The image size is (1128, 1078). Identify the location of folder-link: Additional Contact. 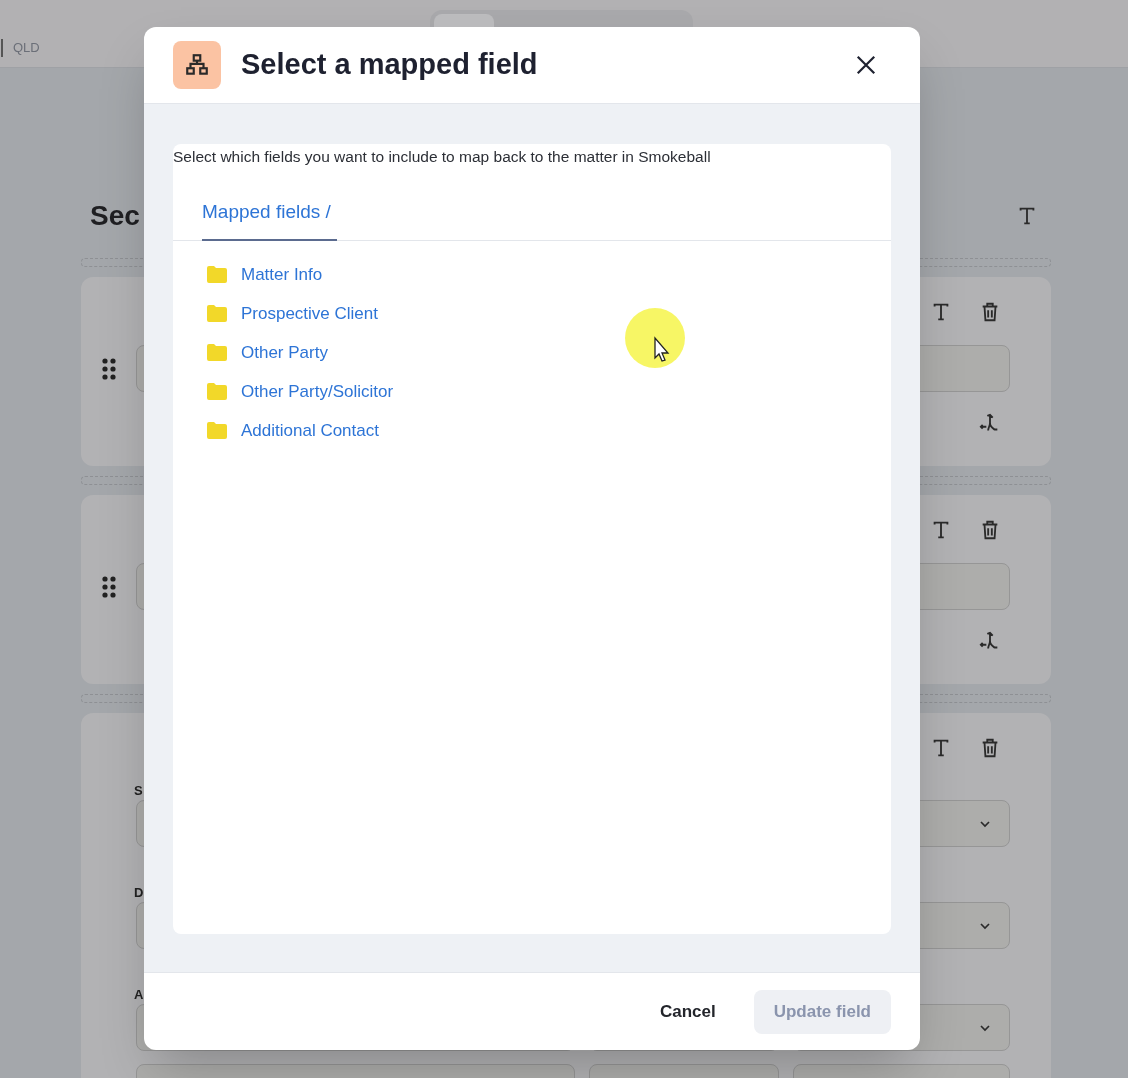
(310, 431).